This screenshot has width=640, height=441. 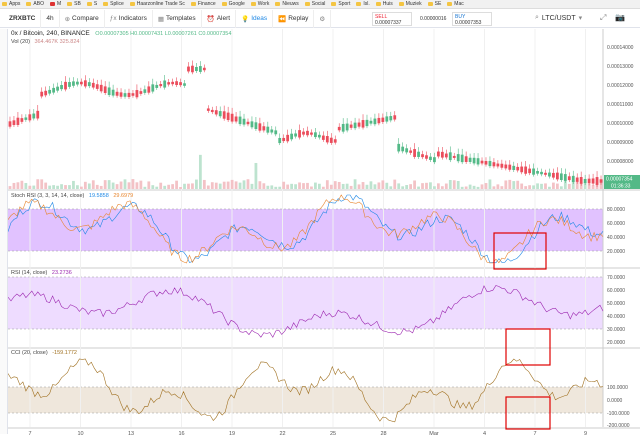 I want to click on bookmark-2: M, so click(x=55, y=4).